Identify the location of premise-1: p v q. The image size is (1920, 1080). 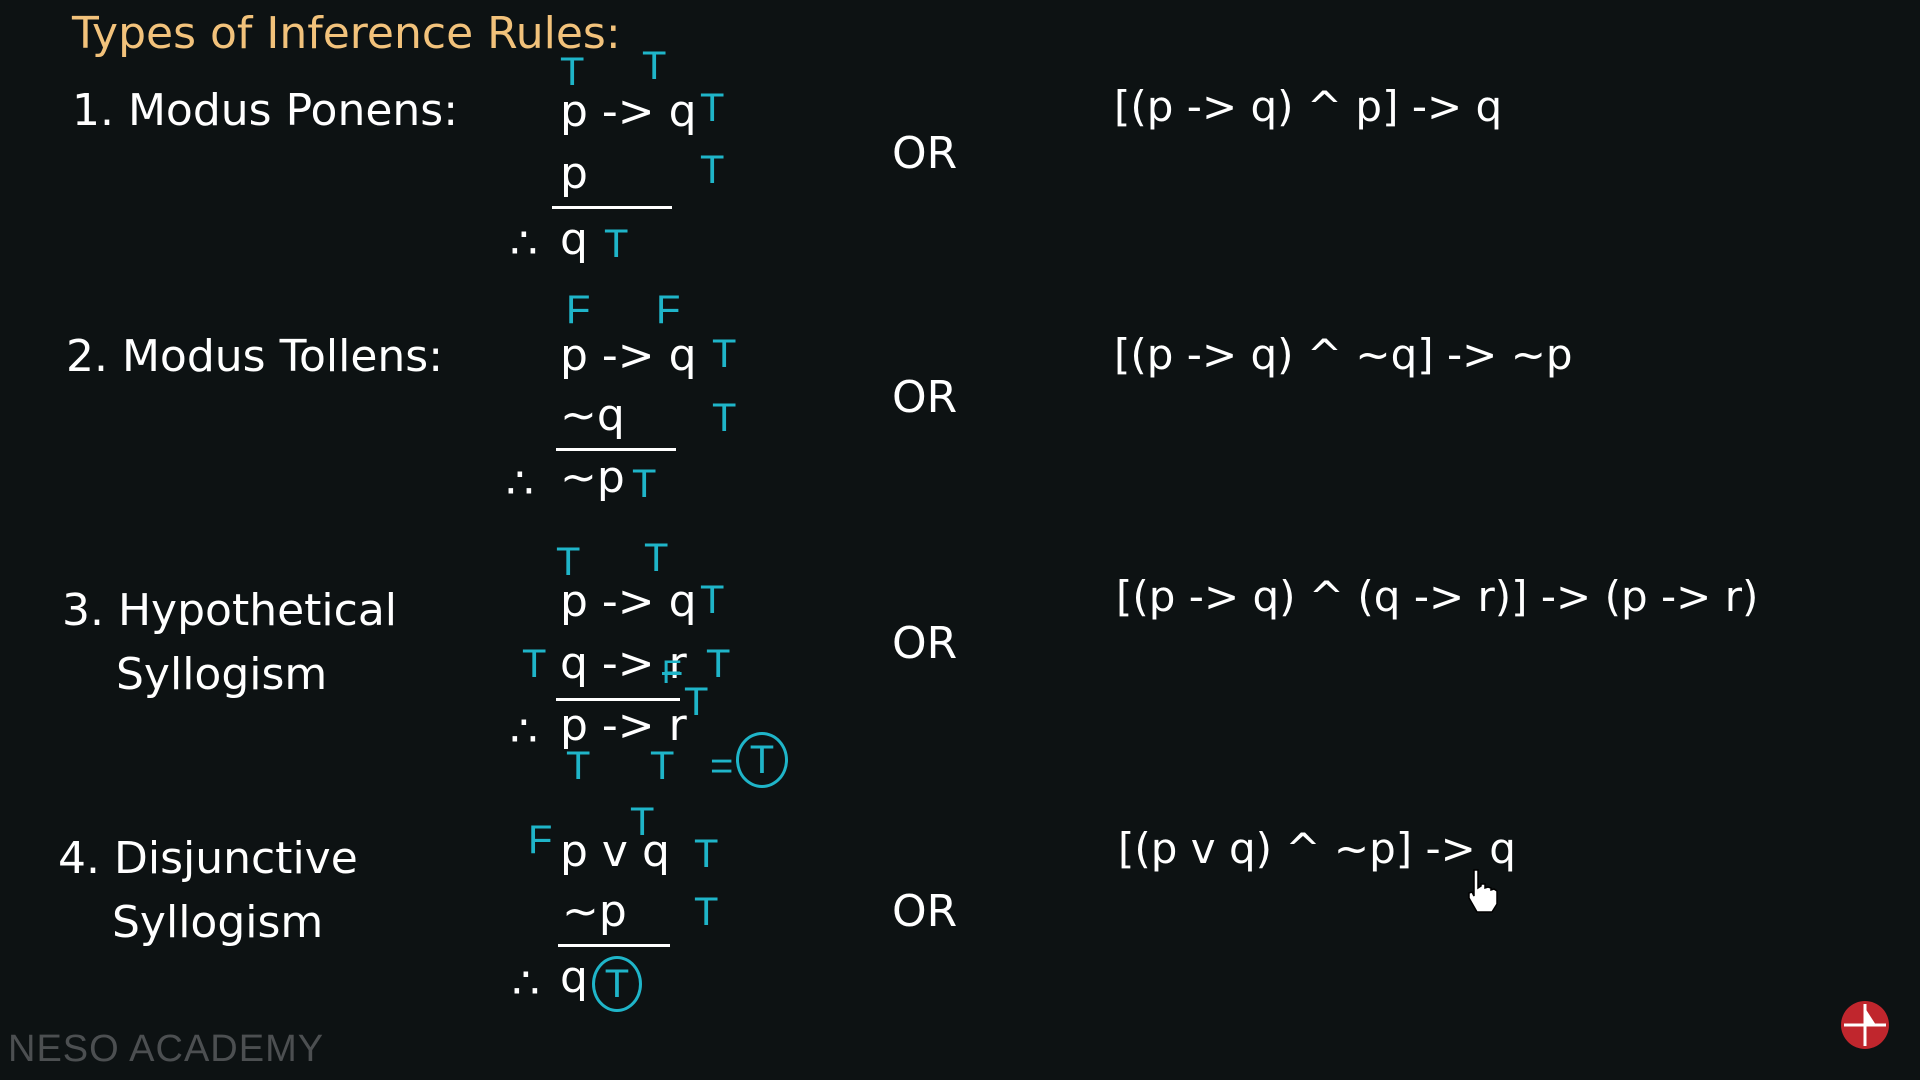
(615, 851).